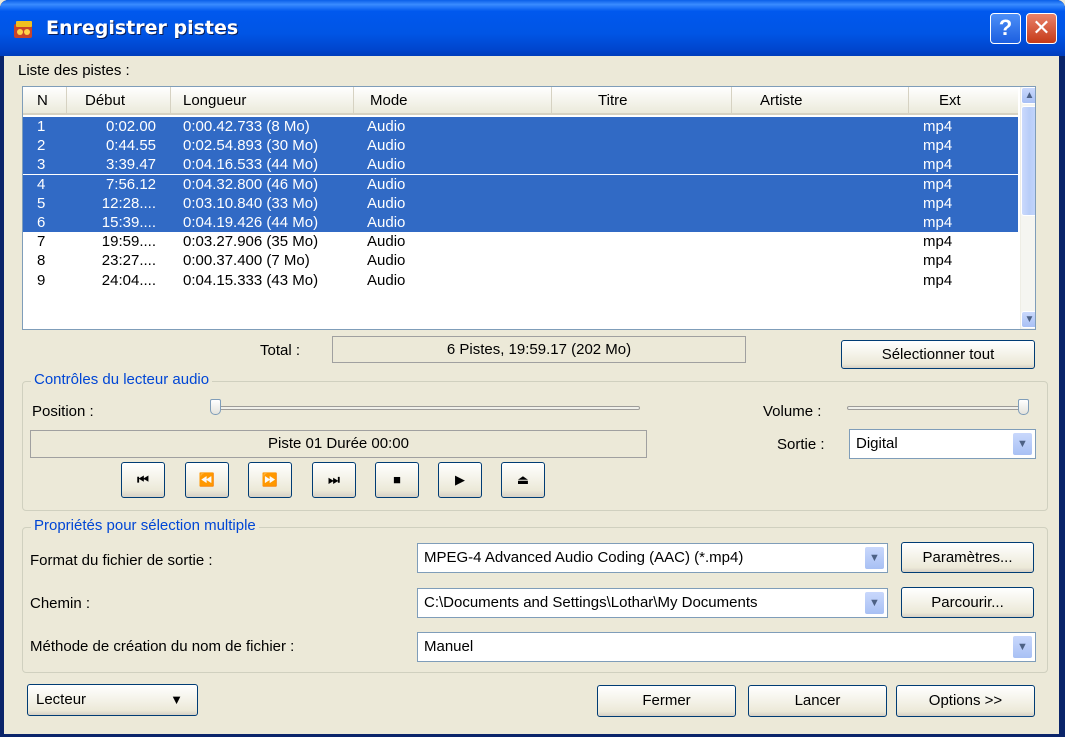 The image size is (1065, 737). I want to click on go-start-button: ⏮, so click(143, 480).